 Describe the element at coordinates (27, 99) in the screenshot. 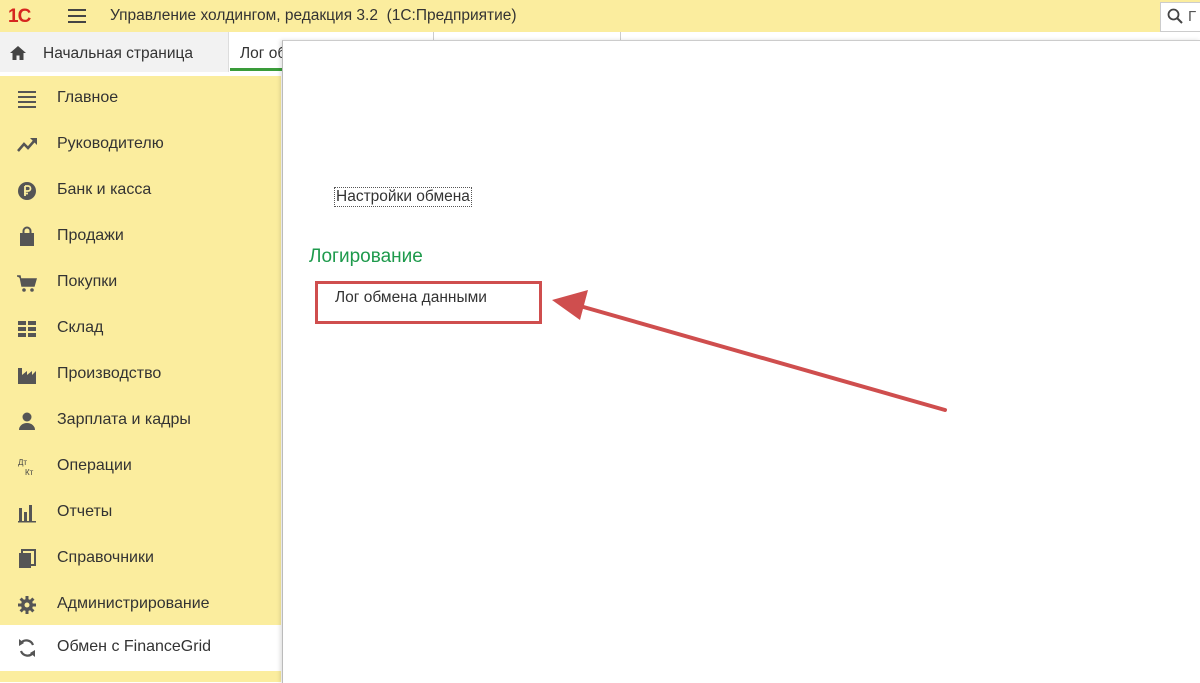

I see `menu-lines-icon` at that location.